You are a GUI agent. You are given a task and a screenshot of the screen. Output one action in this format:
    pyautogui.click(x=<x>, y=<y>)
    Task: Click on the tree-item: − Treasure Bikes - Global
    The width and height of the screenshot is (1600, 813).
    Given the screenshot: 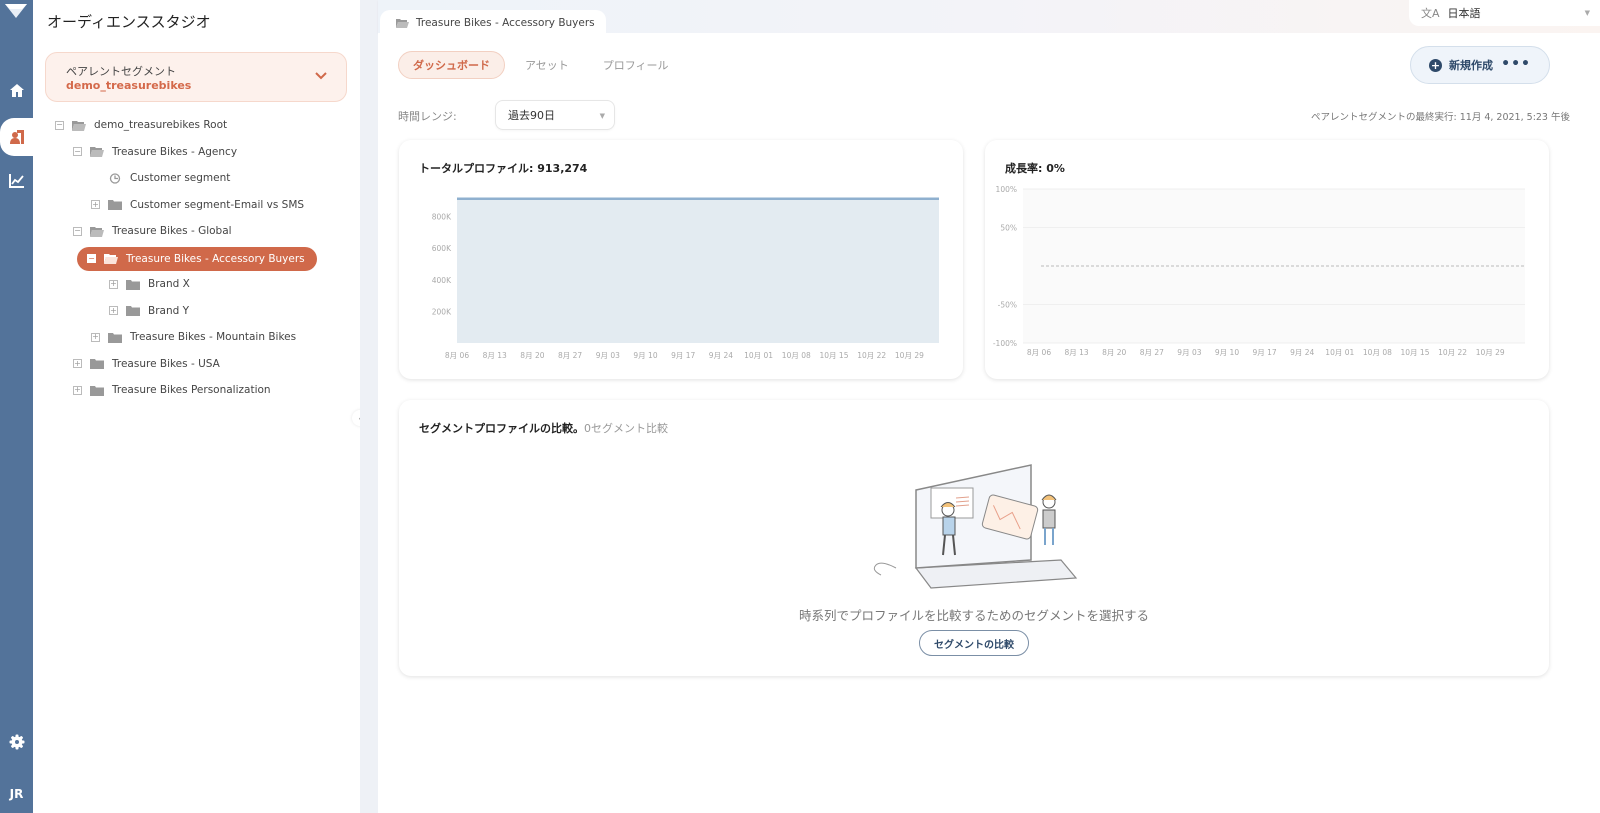 What is the action you would take?
    pyautogui.click(x=152, y=231)
    